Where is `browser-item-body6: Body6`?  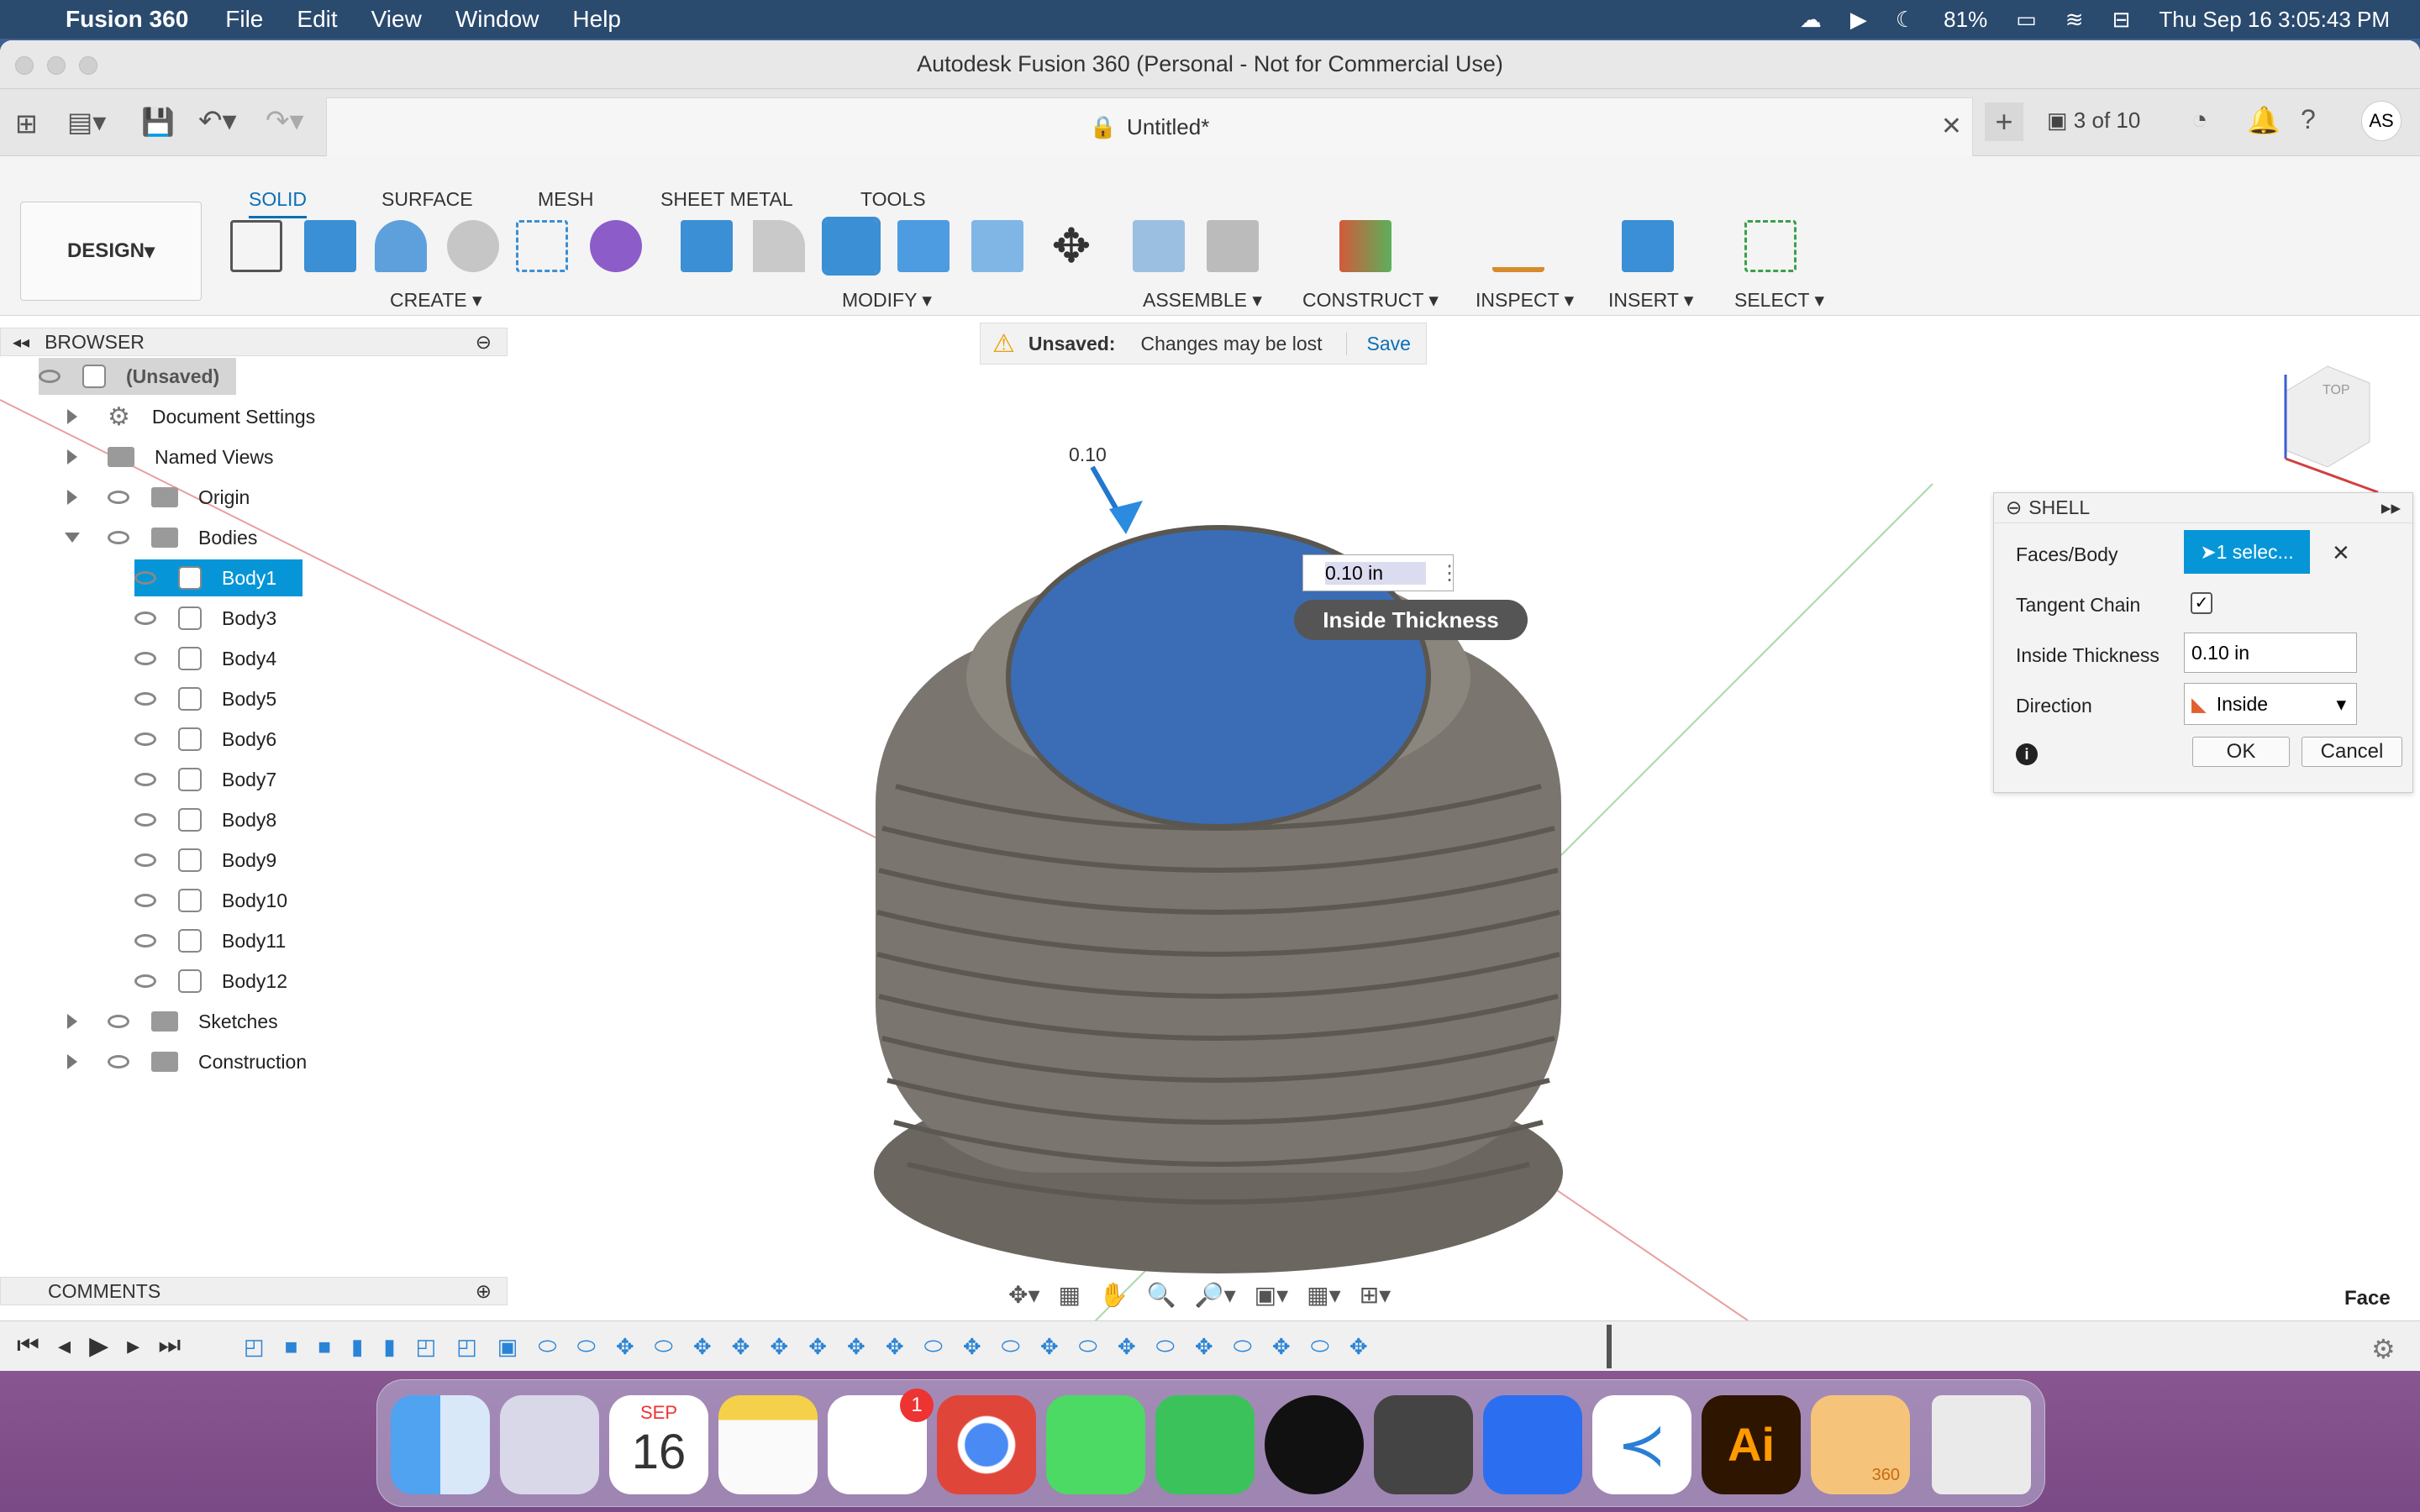 browser-item-body6: Body6 is located at coordinates (205, 739).